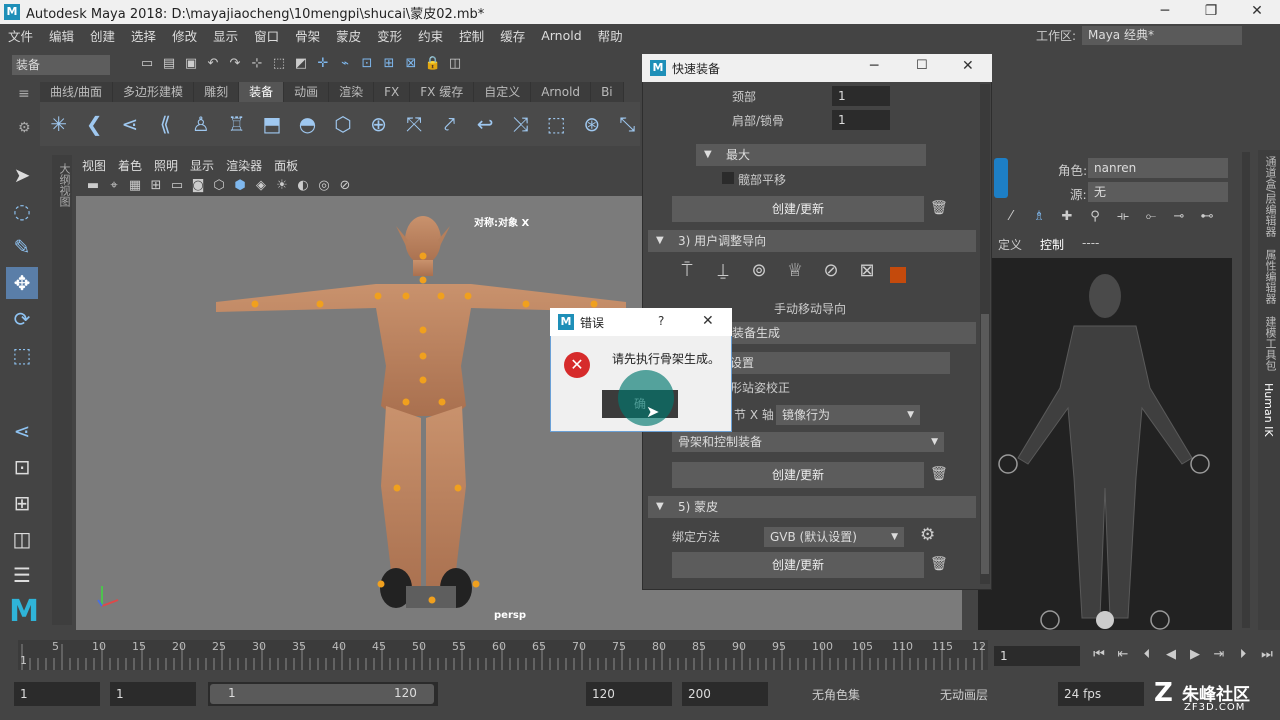 Image resolution: width=1280 pixels, height=720 pixels. What do you see at coordinates (240, 186) in the screenshot?
I see `smooth-shade-icon: ⬢` at bounding box center [240, 186].